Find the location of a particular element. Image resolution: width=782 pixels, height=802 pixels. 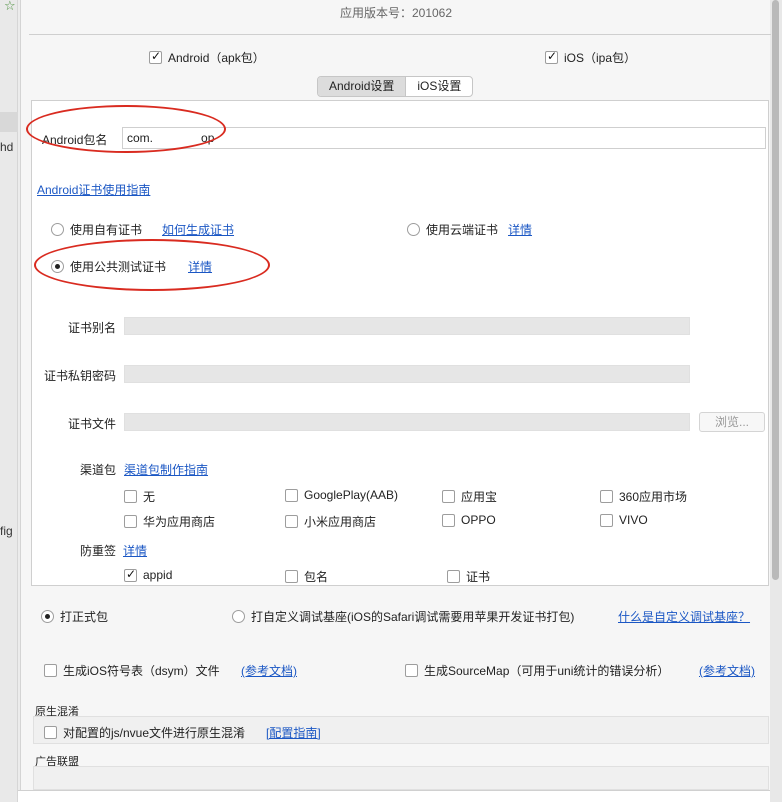

cert-own-radio: 使用自有证书 is located at coordinates (96, 229).